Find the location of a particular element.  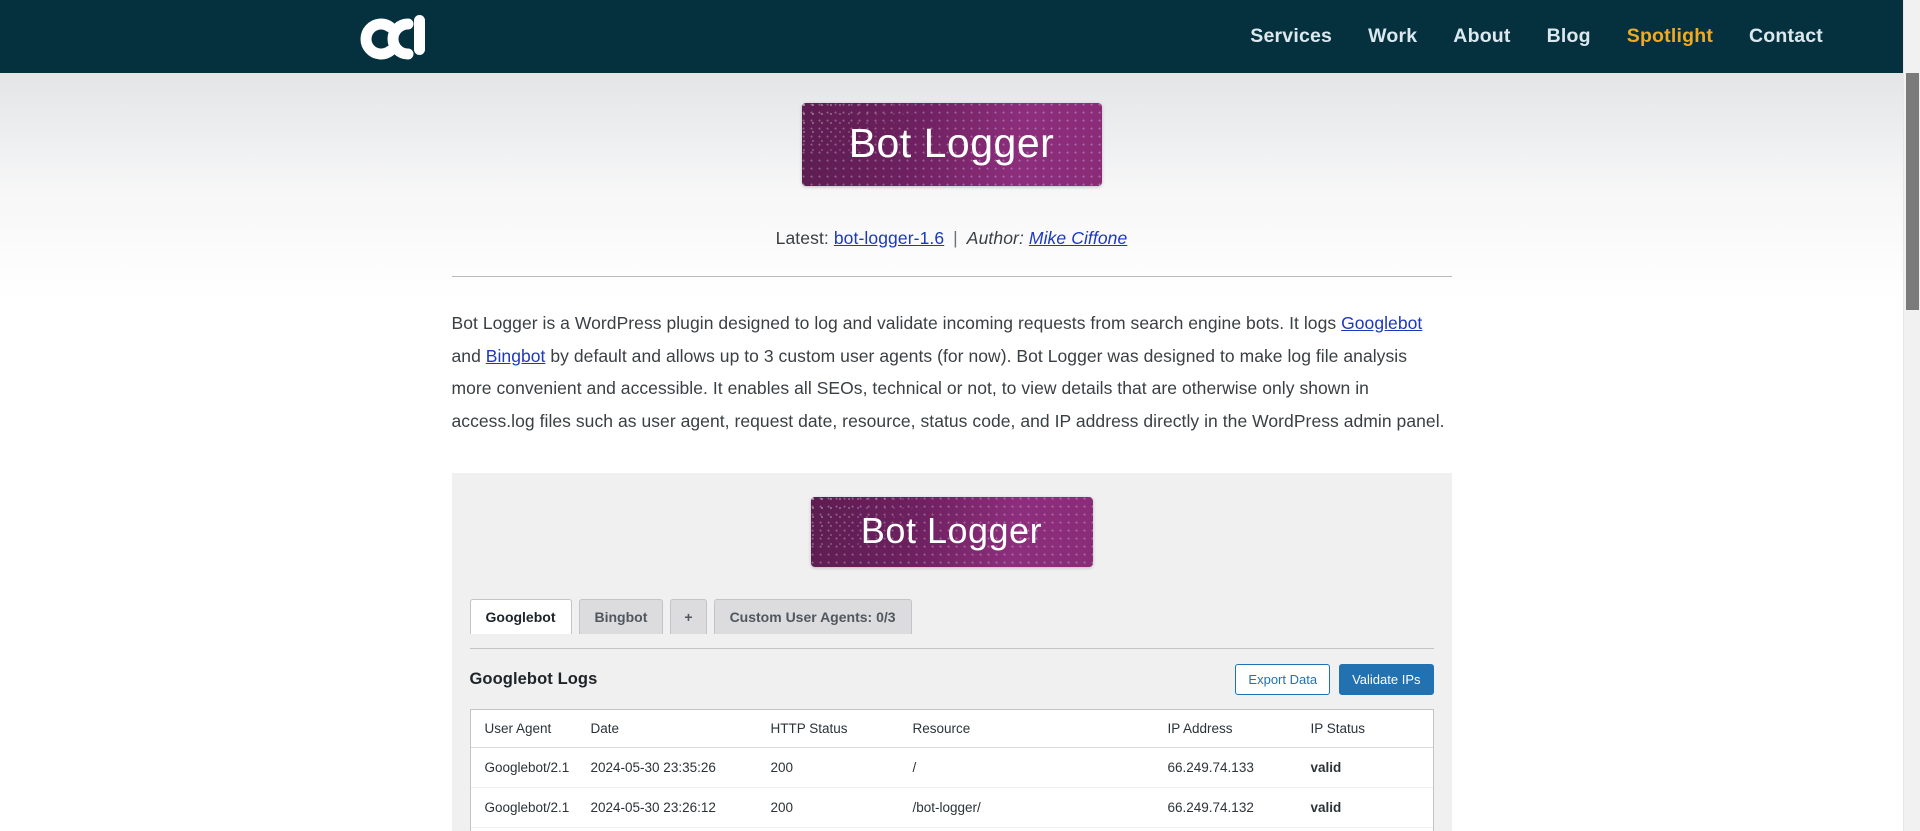

tab-googlebot: Googlebot is located at coordinates (520, 616).